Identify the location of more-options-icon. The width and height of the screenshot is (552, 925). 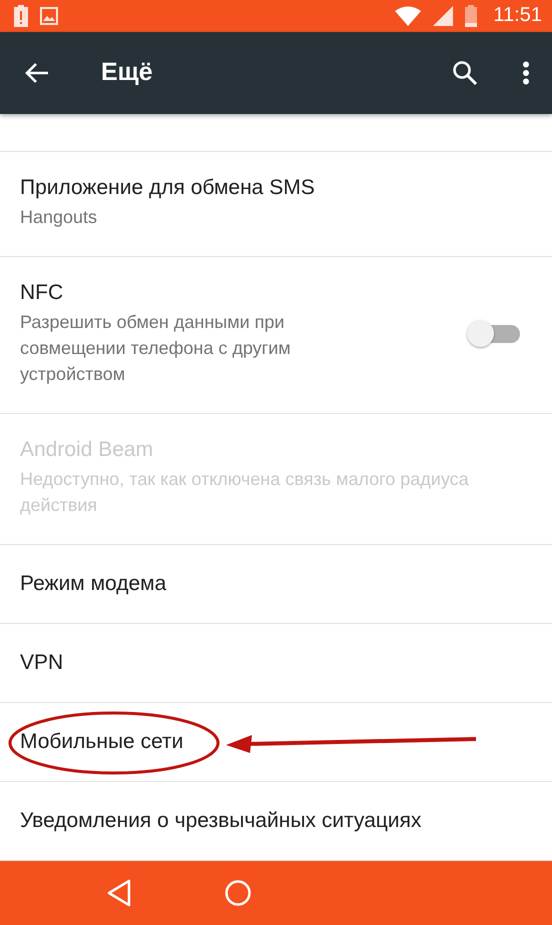
(526, 72).